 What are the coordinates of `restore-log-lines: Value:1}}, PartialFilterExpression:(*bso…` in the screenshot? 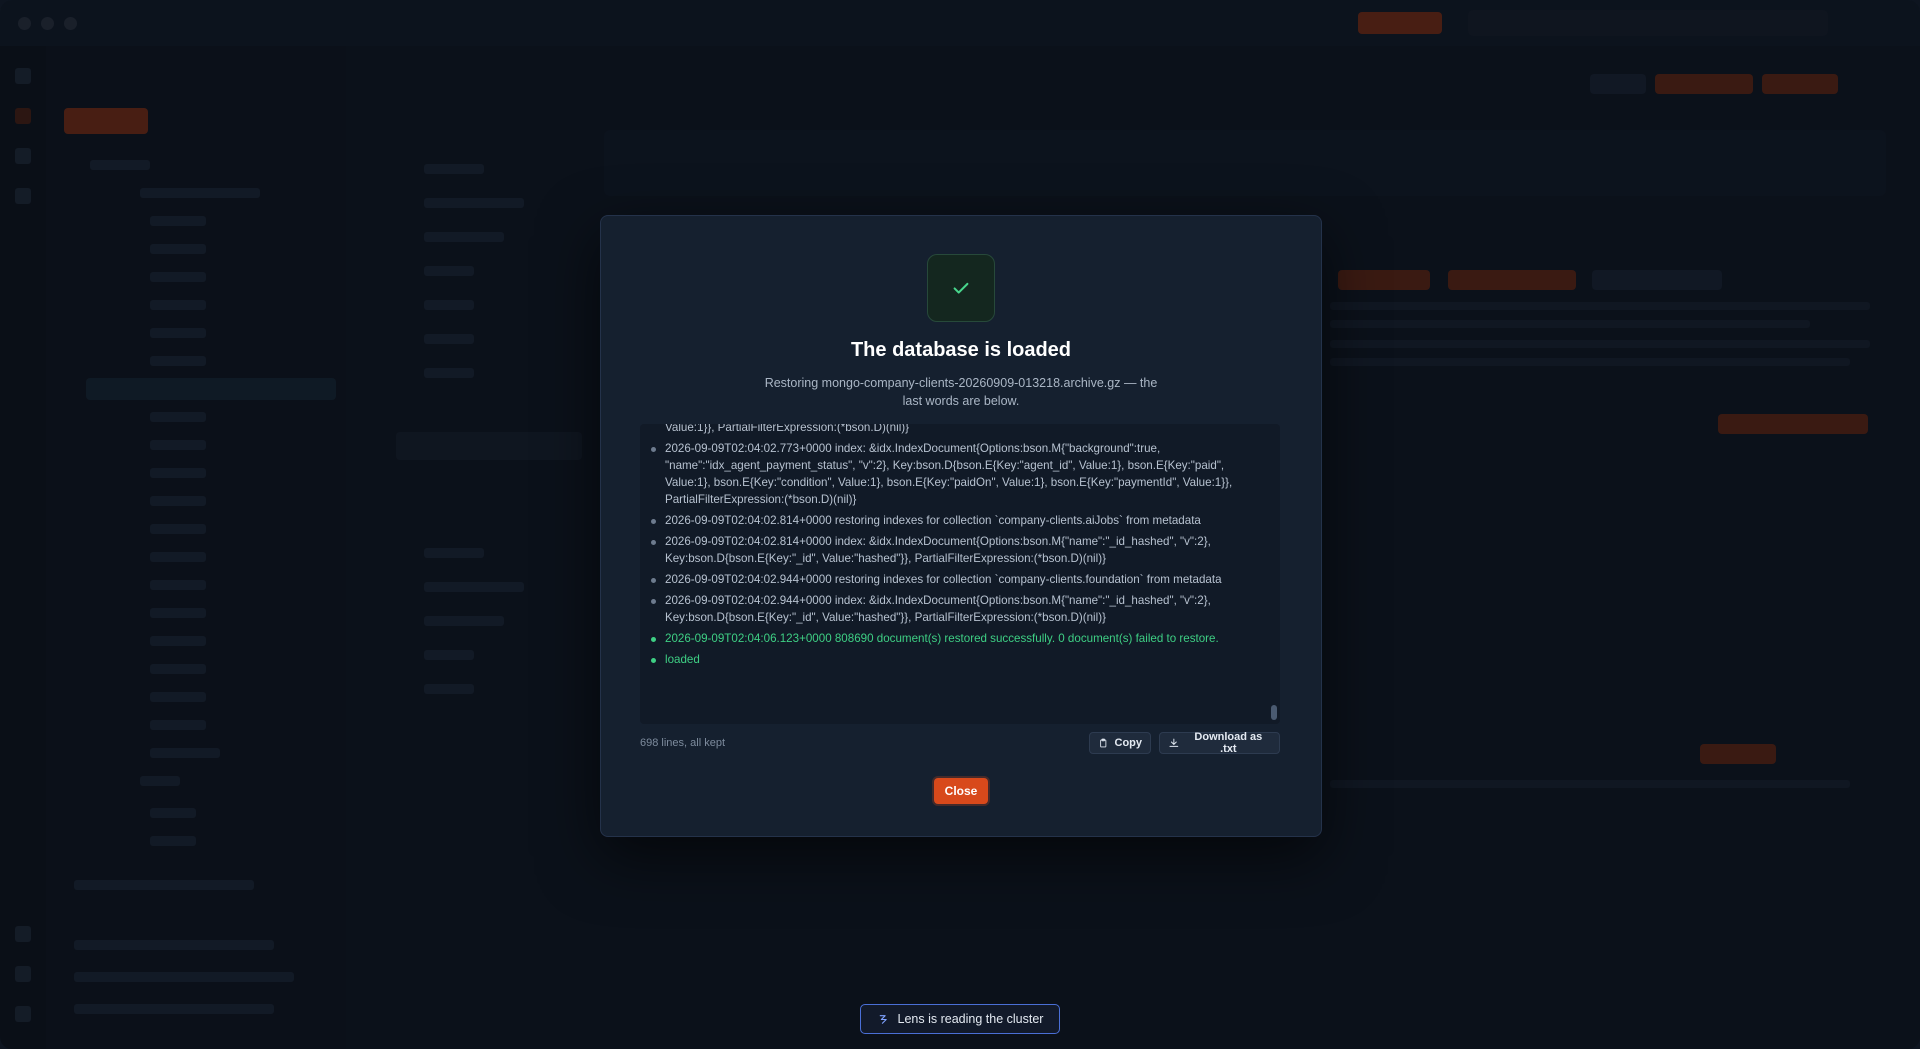 It's located at (950, 548).